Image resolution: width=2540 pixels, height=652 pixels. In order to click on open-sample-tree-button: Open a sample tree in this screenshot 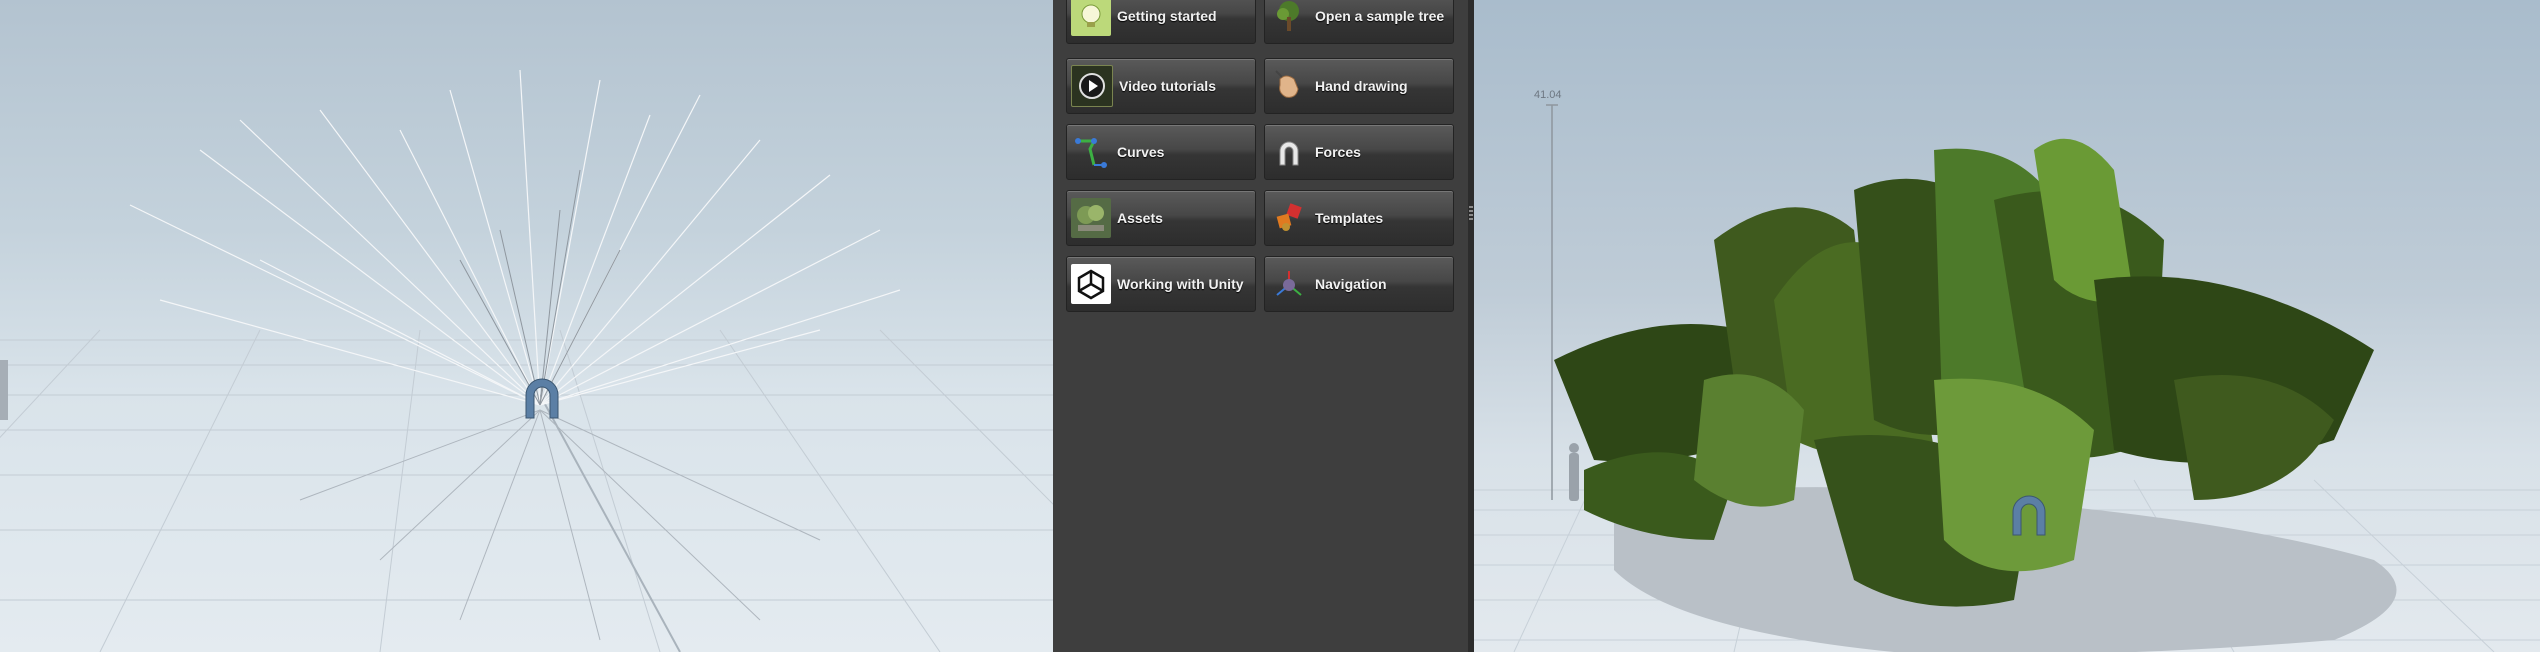, I will do `click(1359, 22)`.